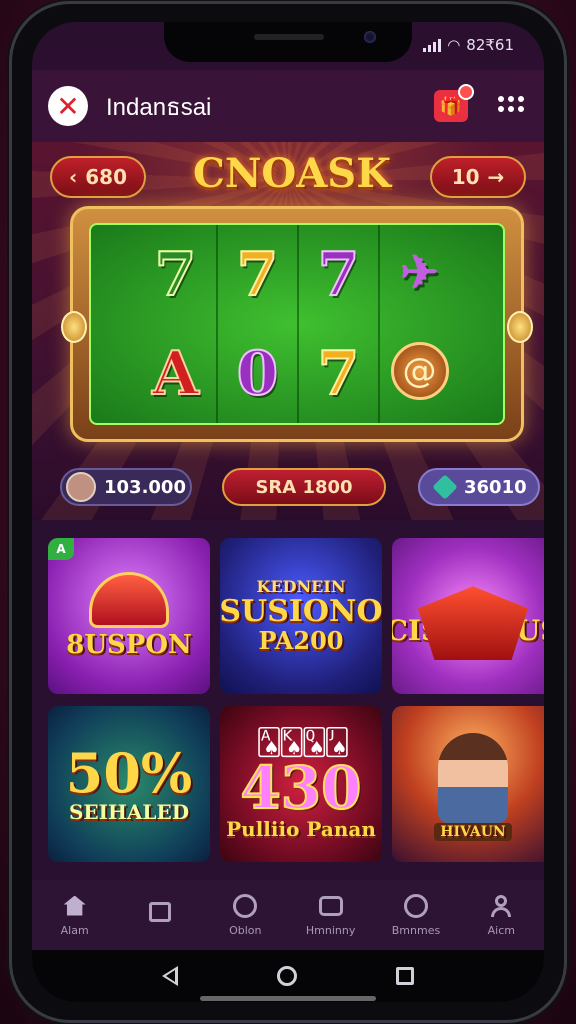  I want to click on reels: 7 A 7 0 7 7 ✈ @, so click(297, 324).